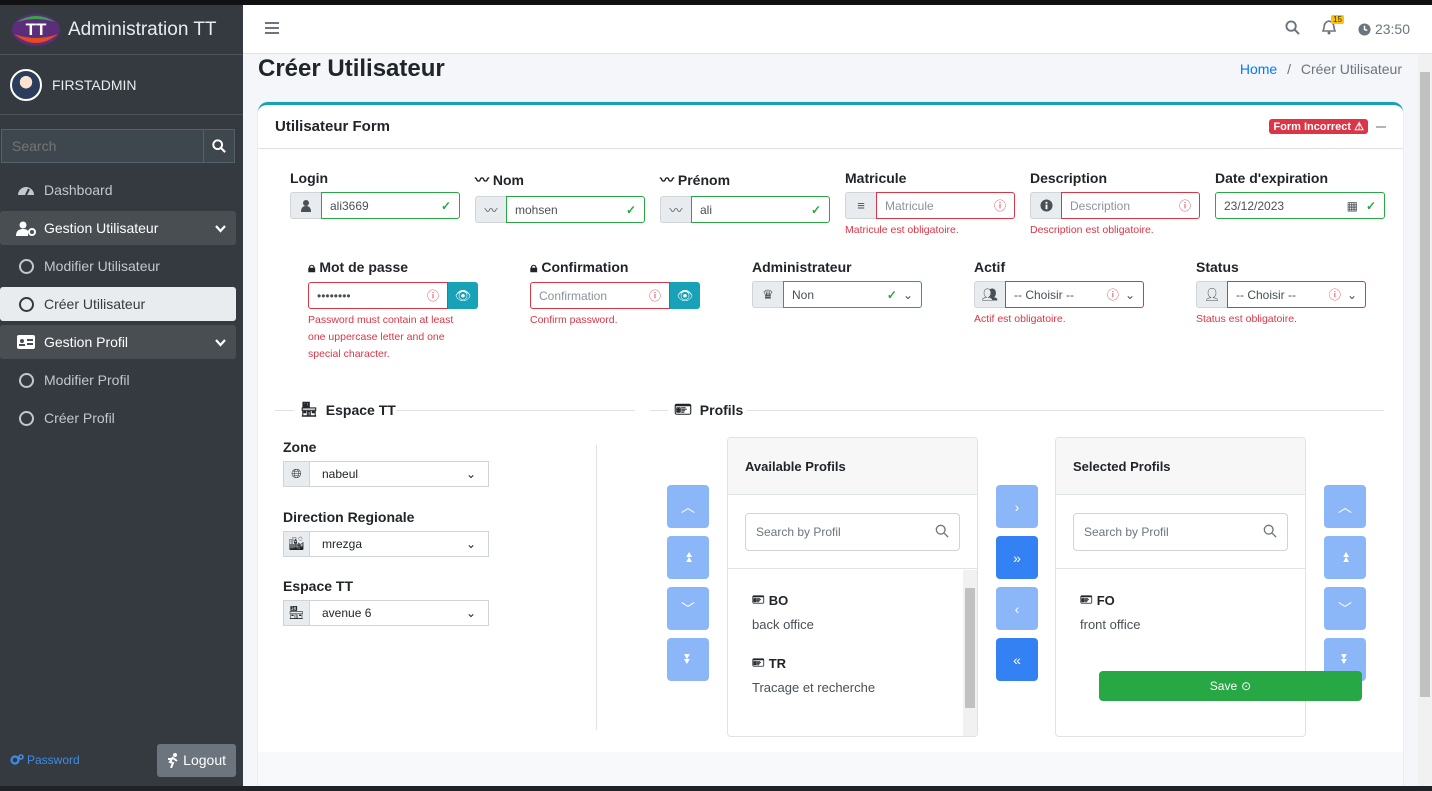 This screenshot has width=1432, height=791. I want to click on sidebar-footer: Password Logout, so click(121, 760).